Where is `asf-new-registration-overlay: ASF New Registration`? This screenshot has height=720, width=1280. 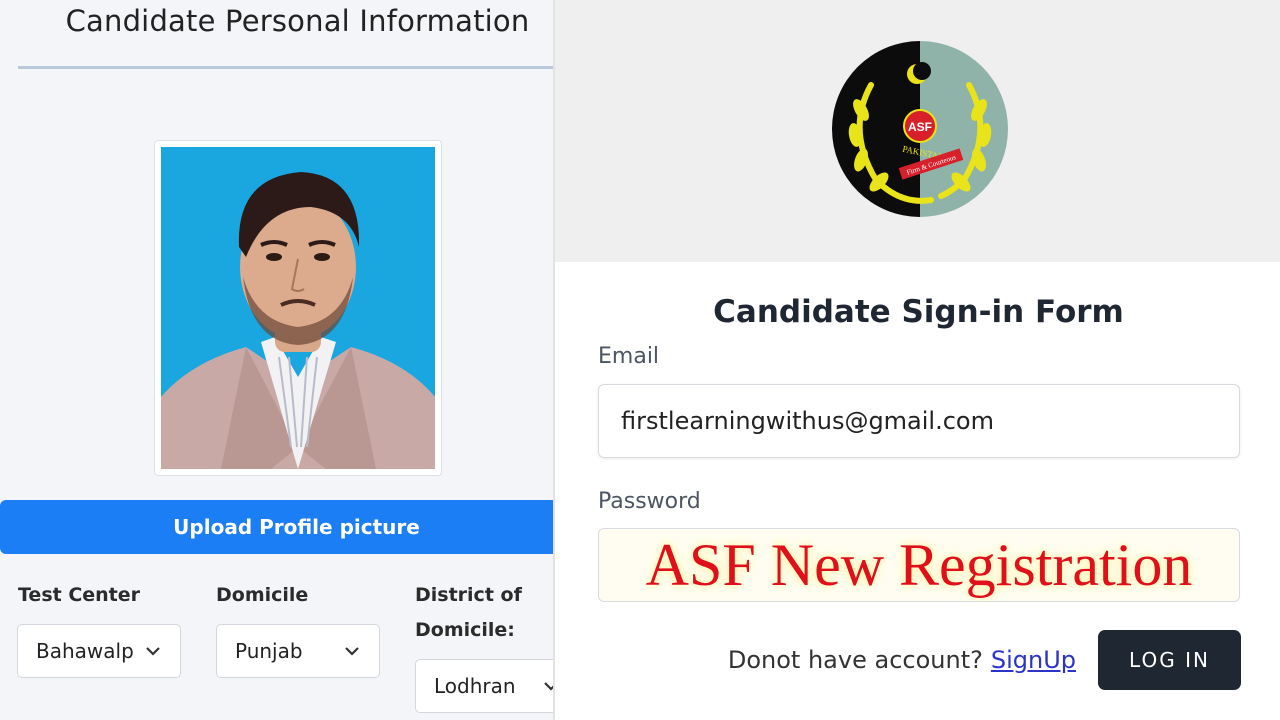
asf-new-registration-overlay: ASF New Registration is located at coordinates (919, 564).